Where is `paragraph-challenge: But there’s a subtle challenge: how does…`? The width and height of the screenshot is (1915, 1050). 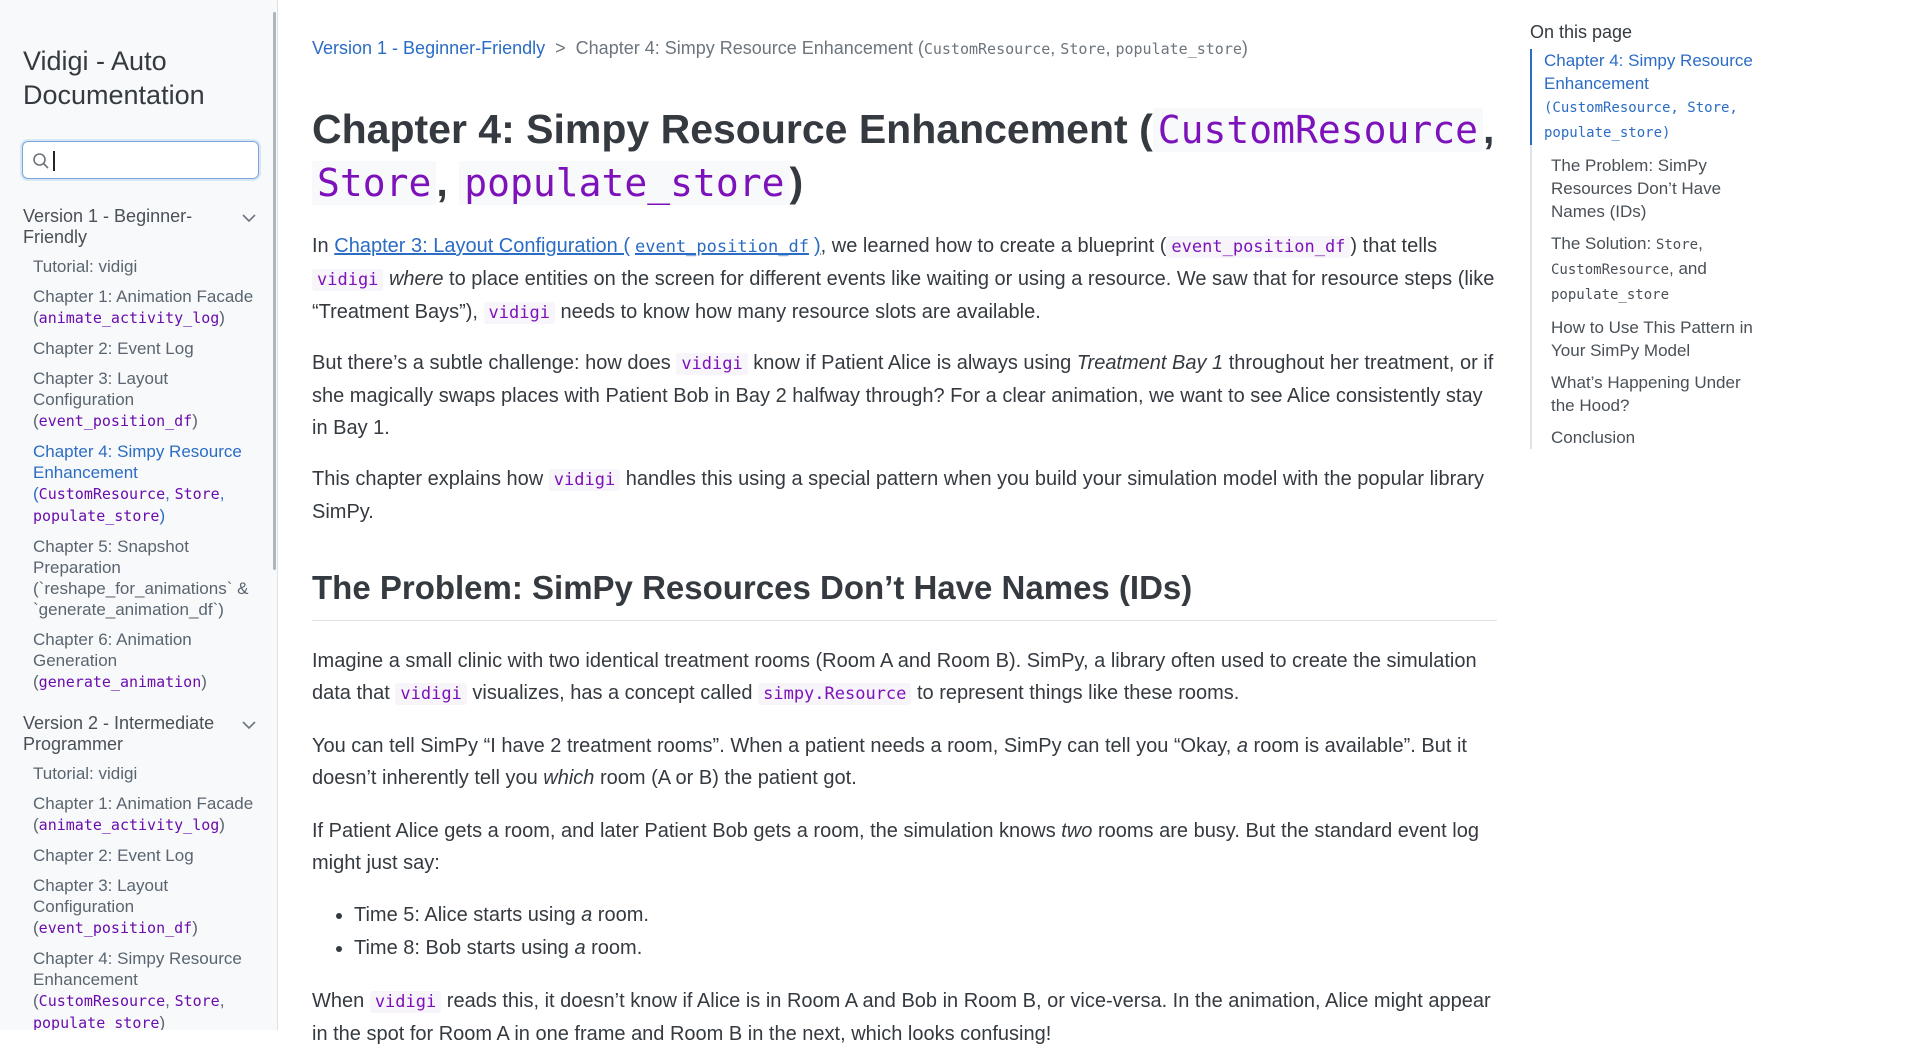
paragraph-challenge: But there’s a subtle challenge: how does… is located at coordinates (903, 395).